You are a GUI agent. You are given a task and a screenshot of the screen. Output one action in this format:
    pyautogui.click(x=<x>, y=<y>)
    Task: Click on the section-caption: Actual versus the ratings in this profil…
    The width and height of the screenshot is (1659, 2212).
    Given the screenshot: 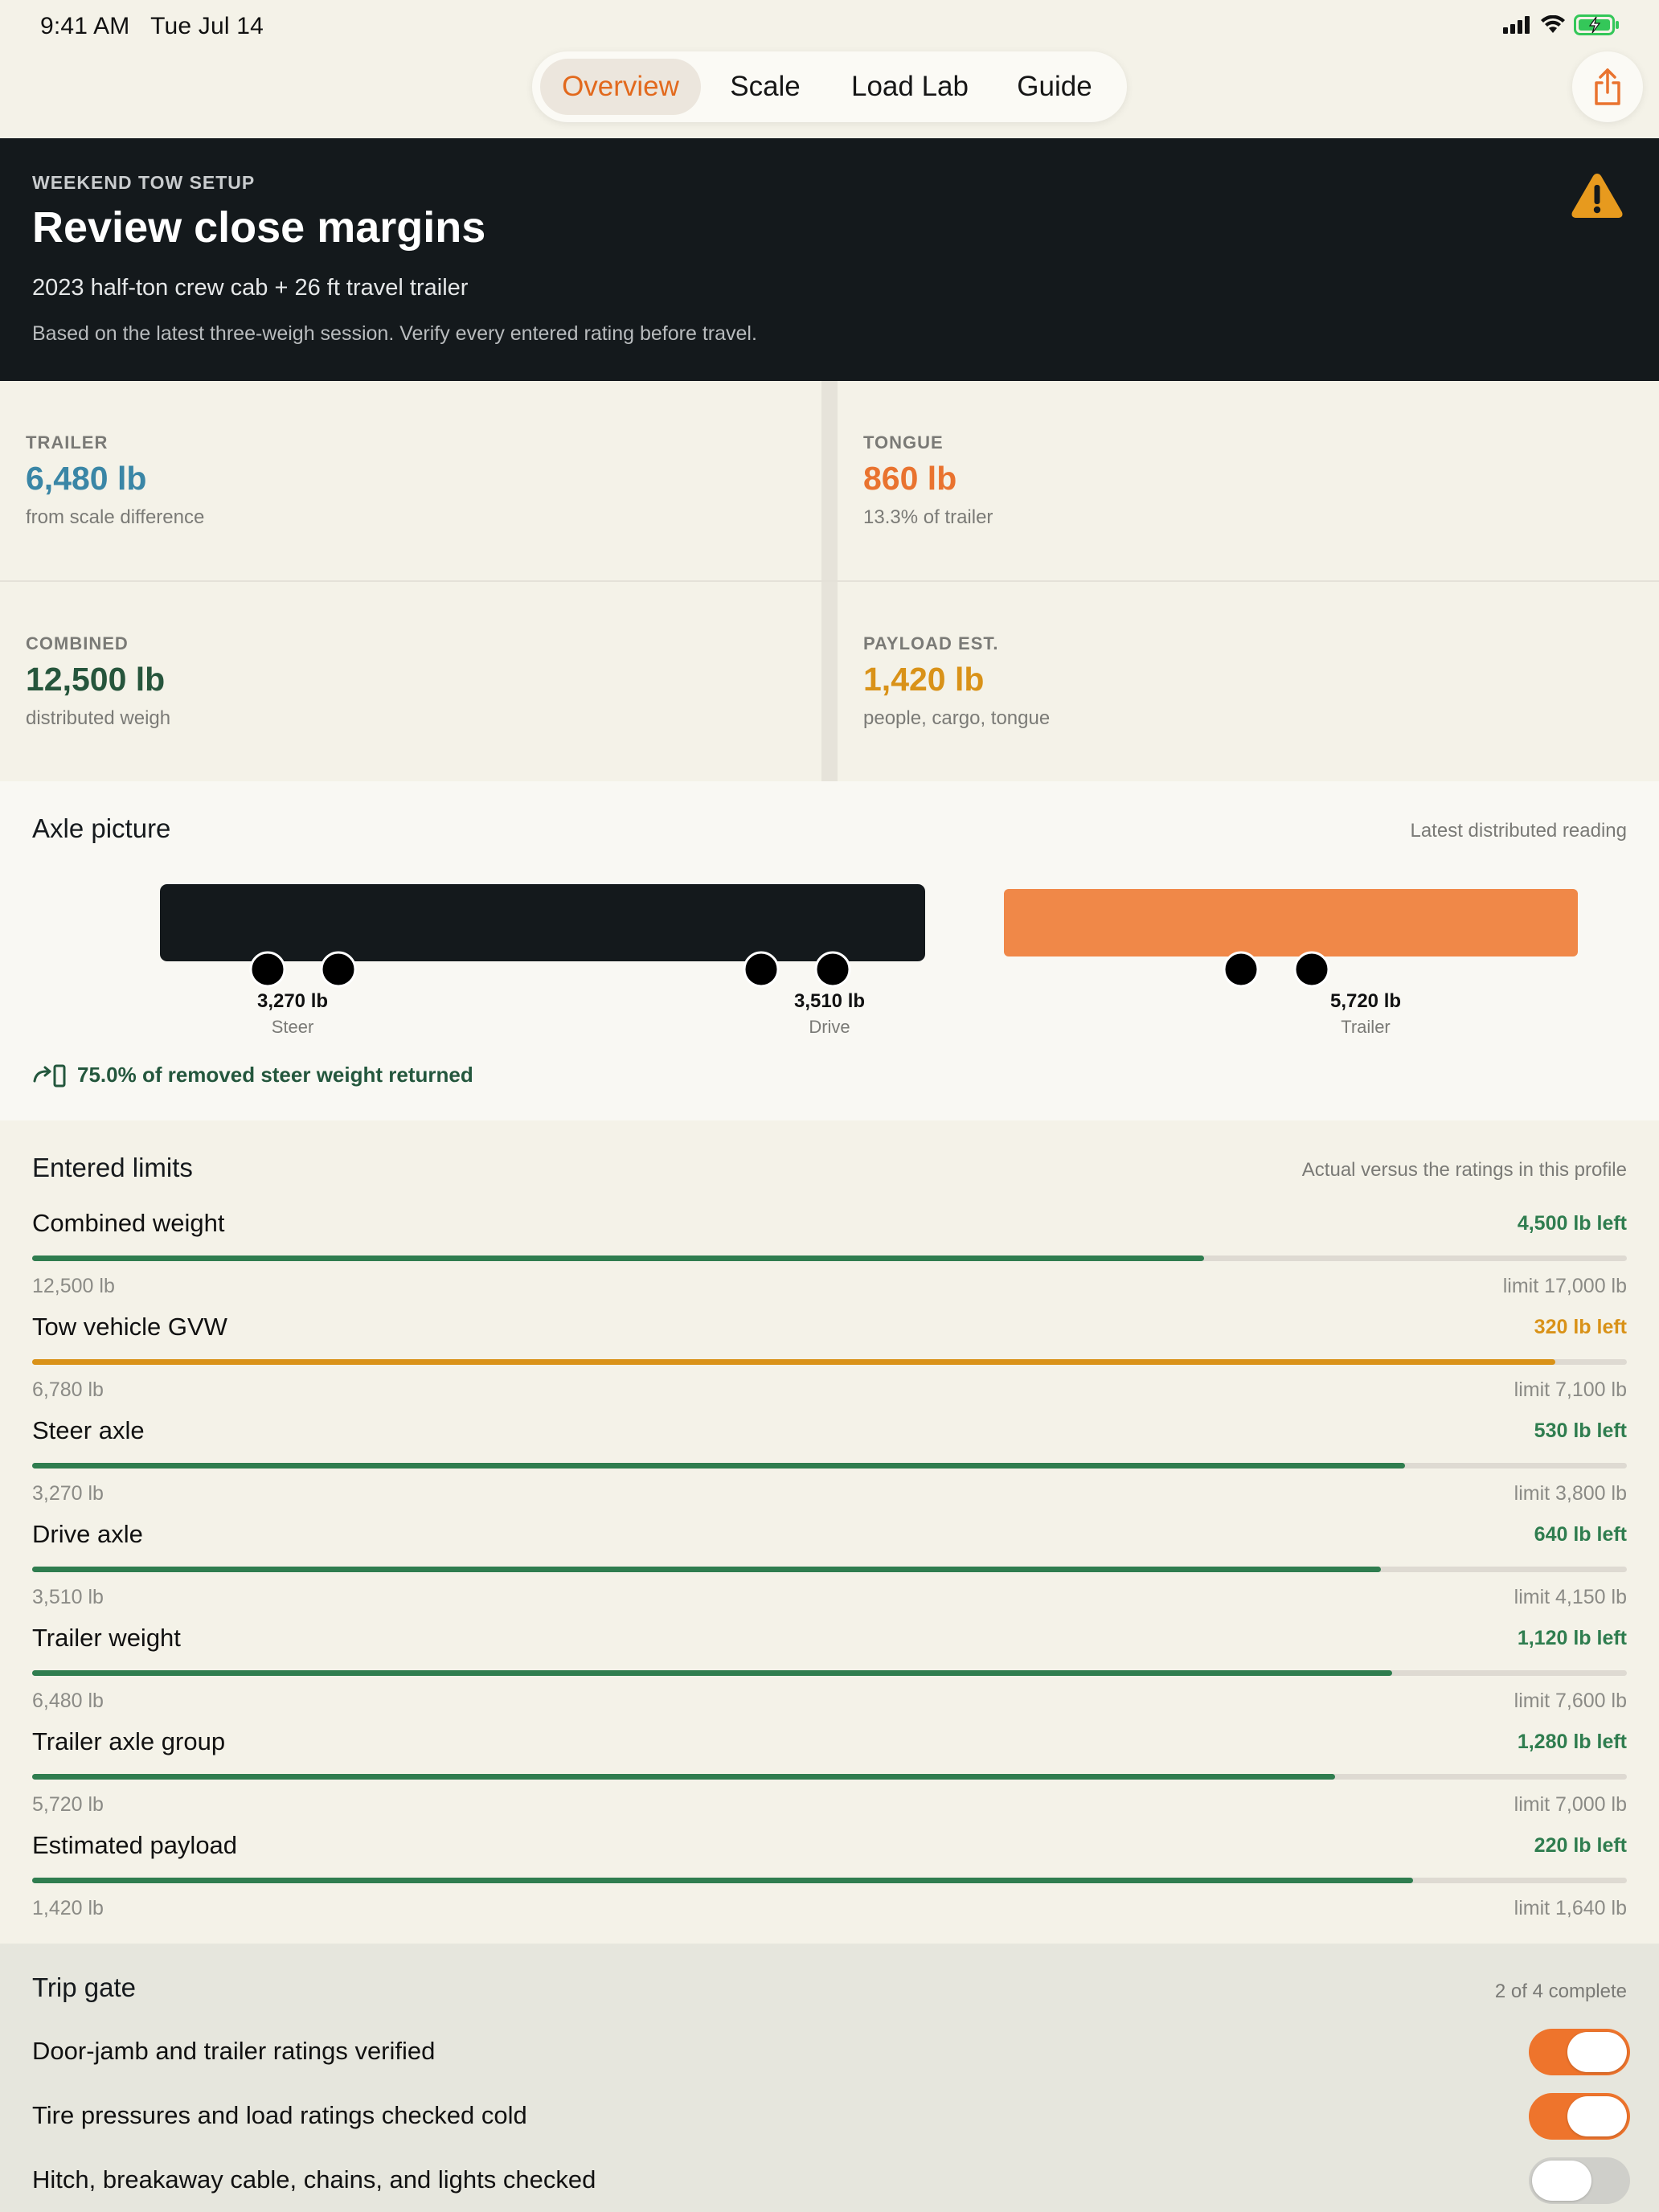 What is the action you would take?
    pyautogui.click(x=1464, y=1170)
    